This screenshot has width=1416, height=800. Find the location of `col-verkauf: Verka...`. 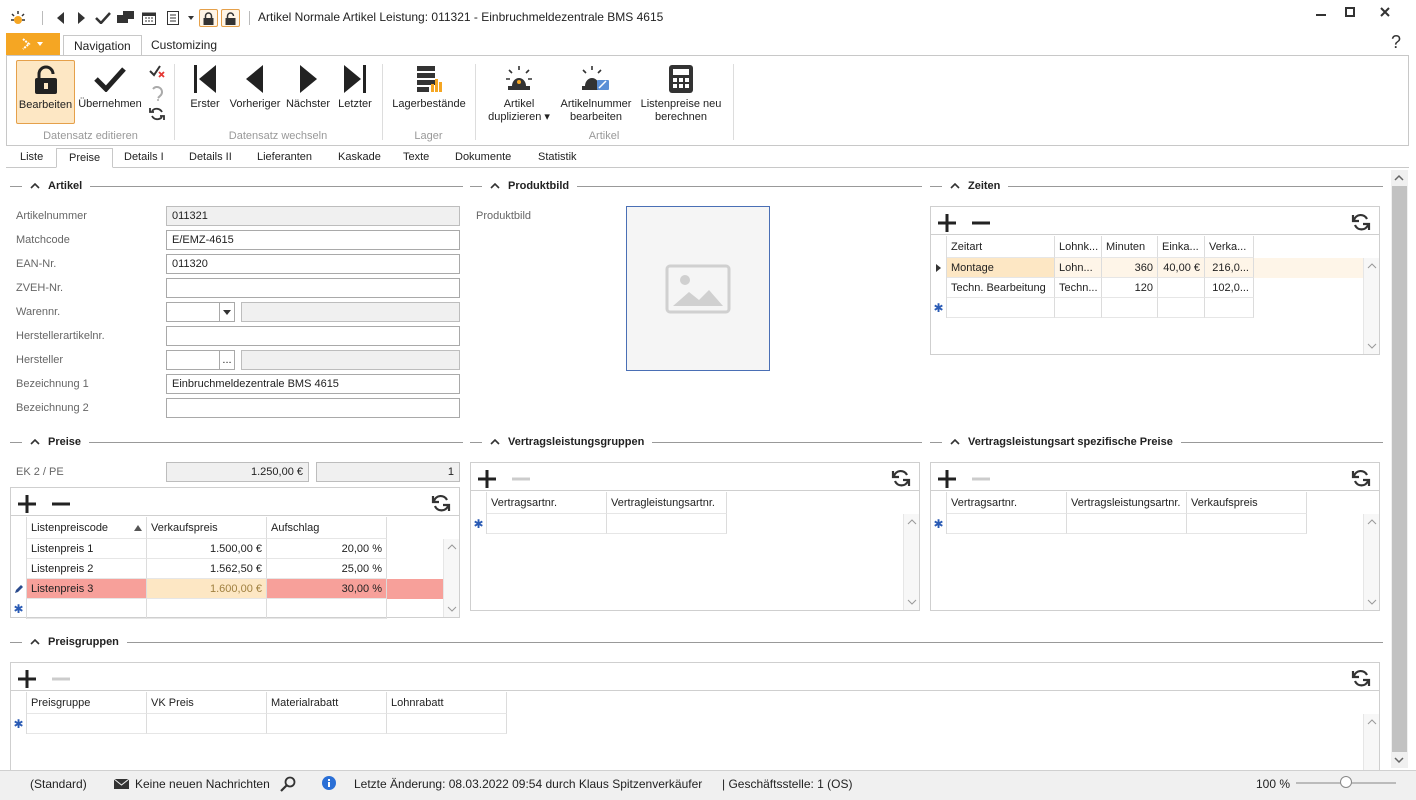

col-verkauf: Verka... is located at coordinates (1229, 247).